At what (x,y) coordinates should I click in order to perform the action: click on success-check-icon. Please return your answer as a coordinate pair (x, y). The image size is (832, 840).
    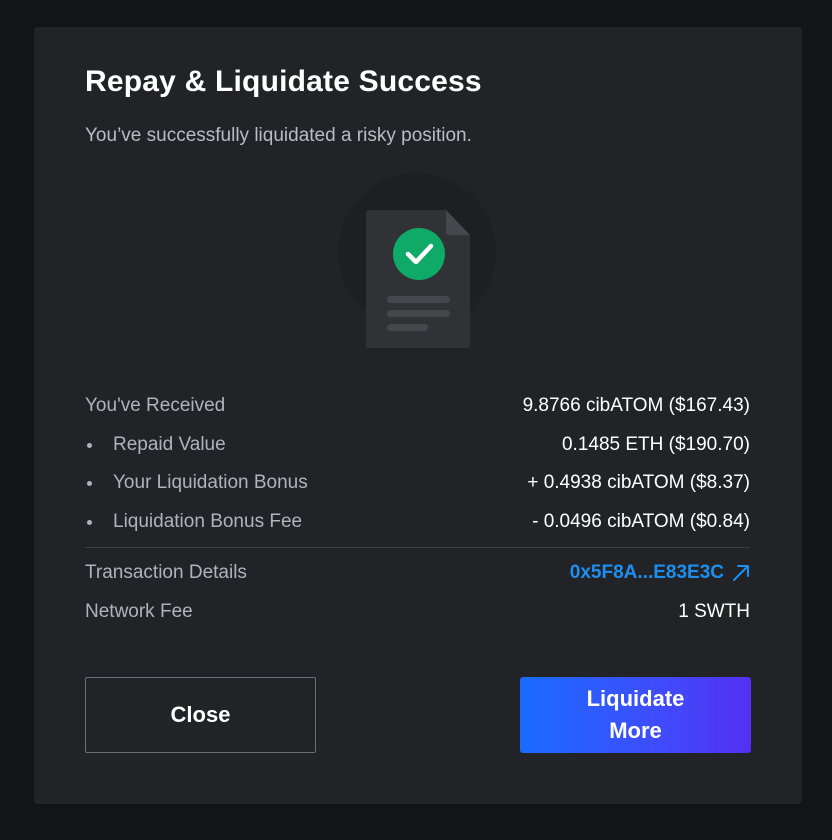
    Looking at the image, I should click on (419, 254).